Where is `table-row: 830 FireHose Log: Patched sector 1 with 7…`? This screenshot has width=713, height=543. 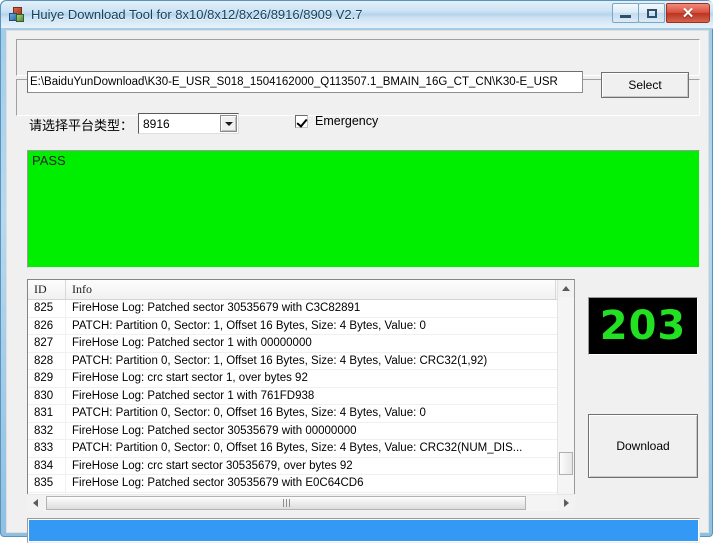 table-row: 830 FireHose Log: Patched sector 1 with 7… is located at coordinates (301, 396).